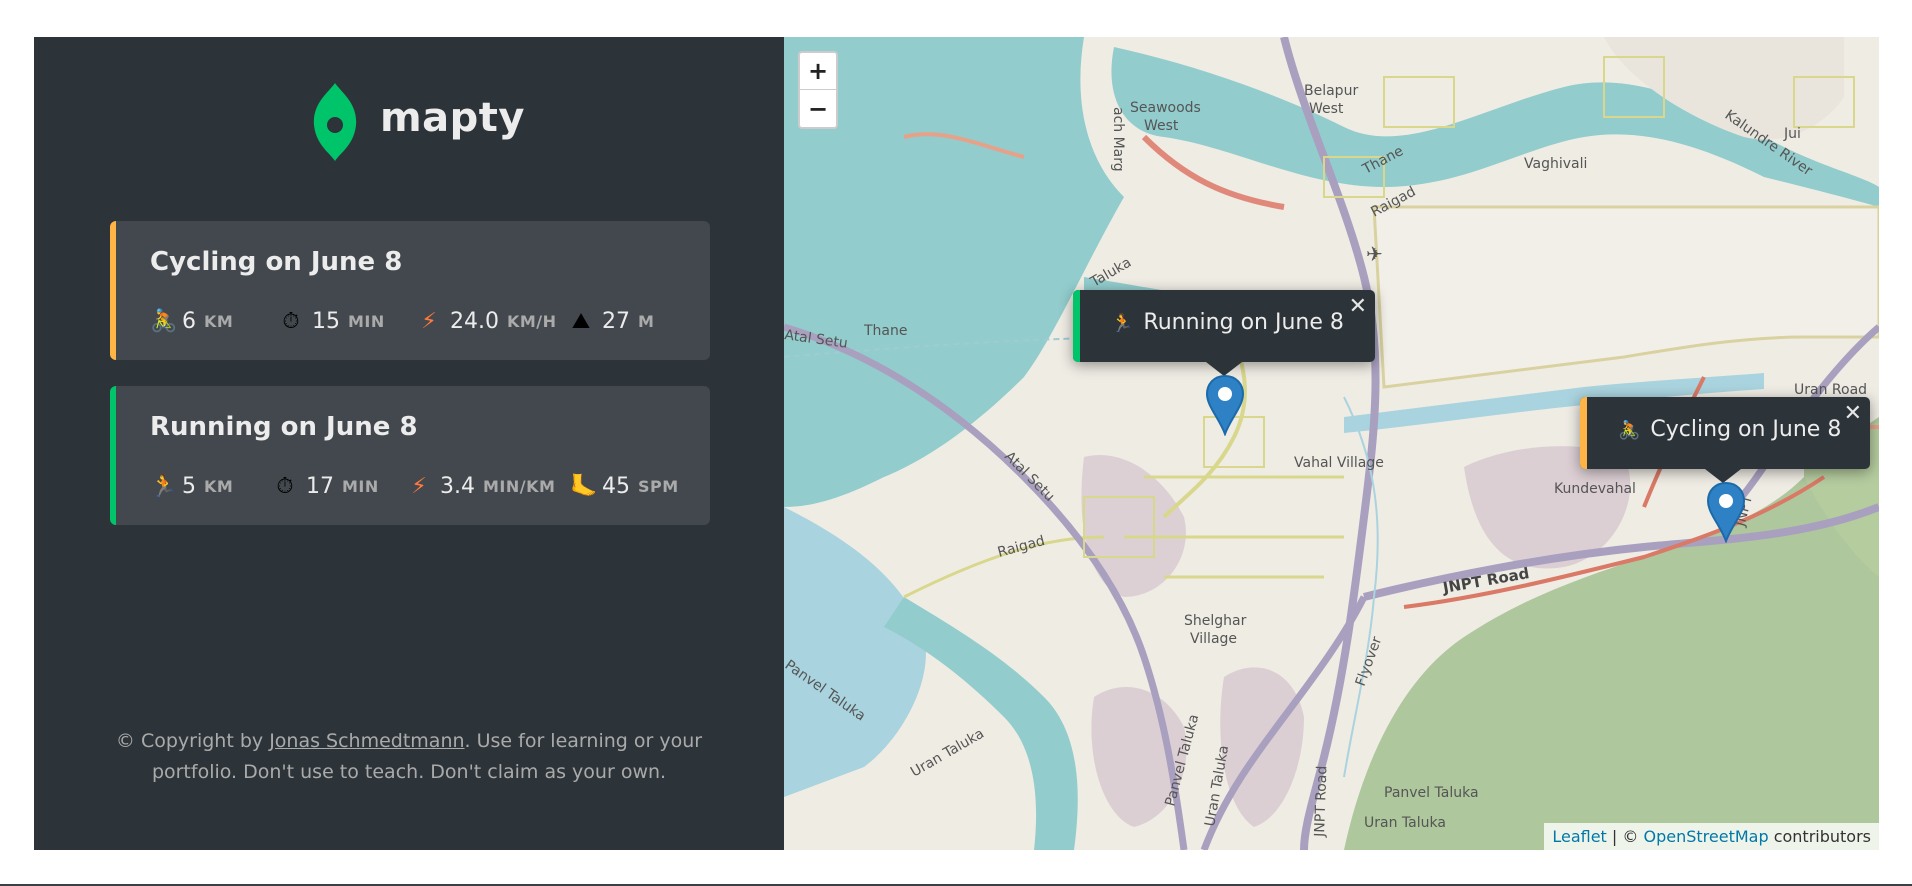 This screenshot has height=886, width=1912. I want to click on logo: mapty, so click(420, 122).